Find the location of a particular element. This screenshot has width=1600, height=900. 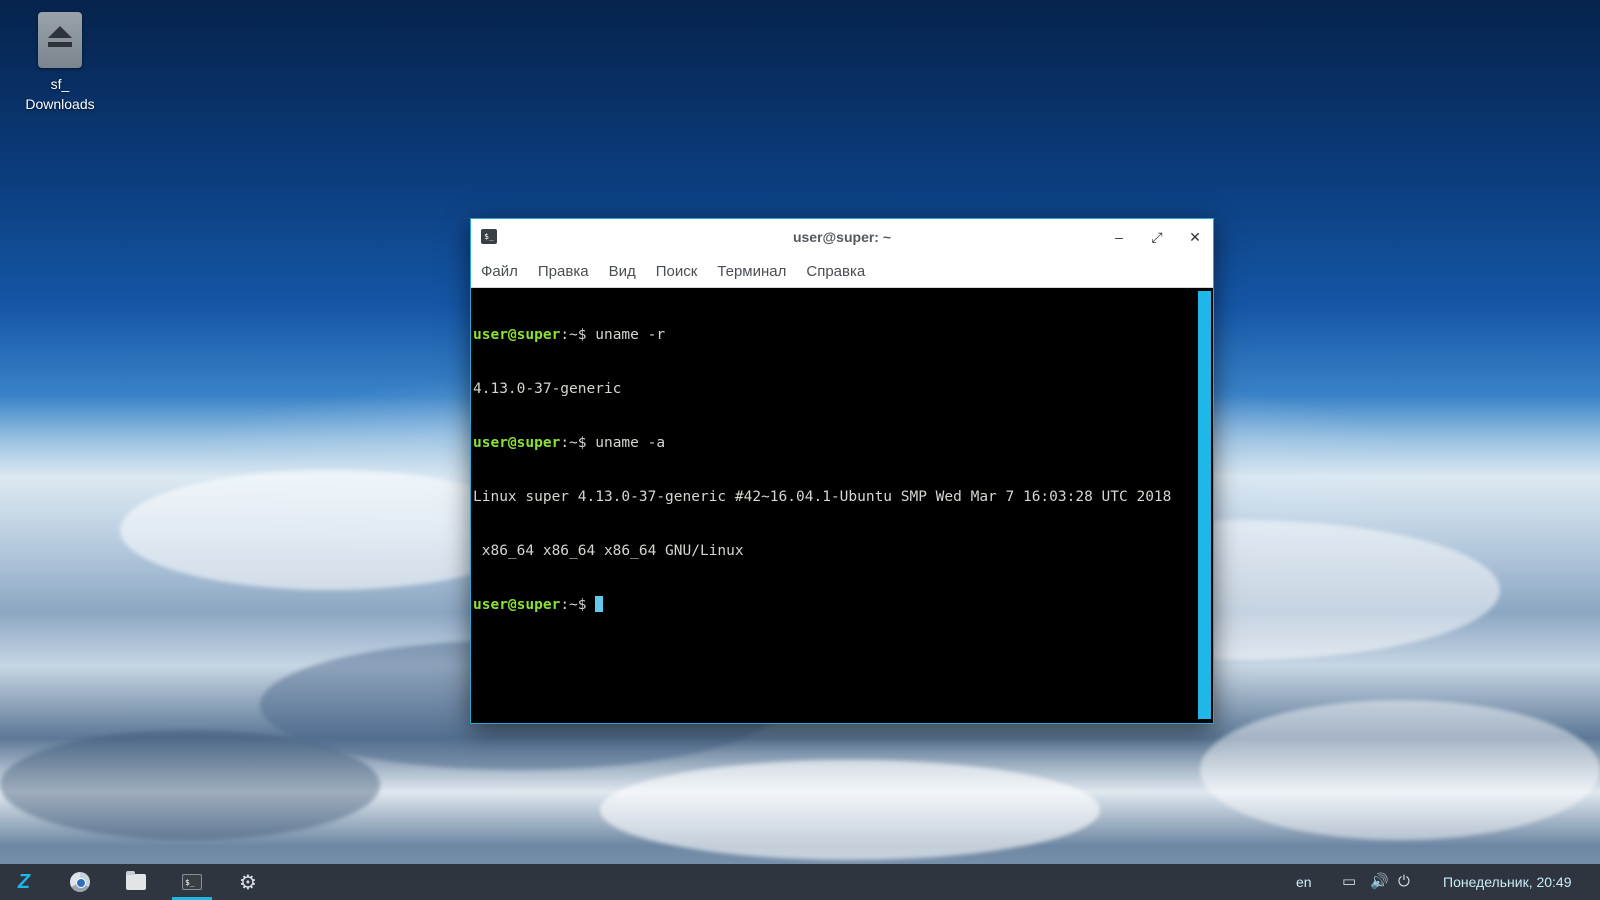

terminal-line: user@super:~$ uname -r is located at coordinates (822, 335).